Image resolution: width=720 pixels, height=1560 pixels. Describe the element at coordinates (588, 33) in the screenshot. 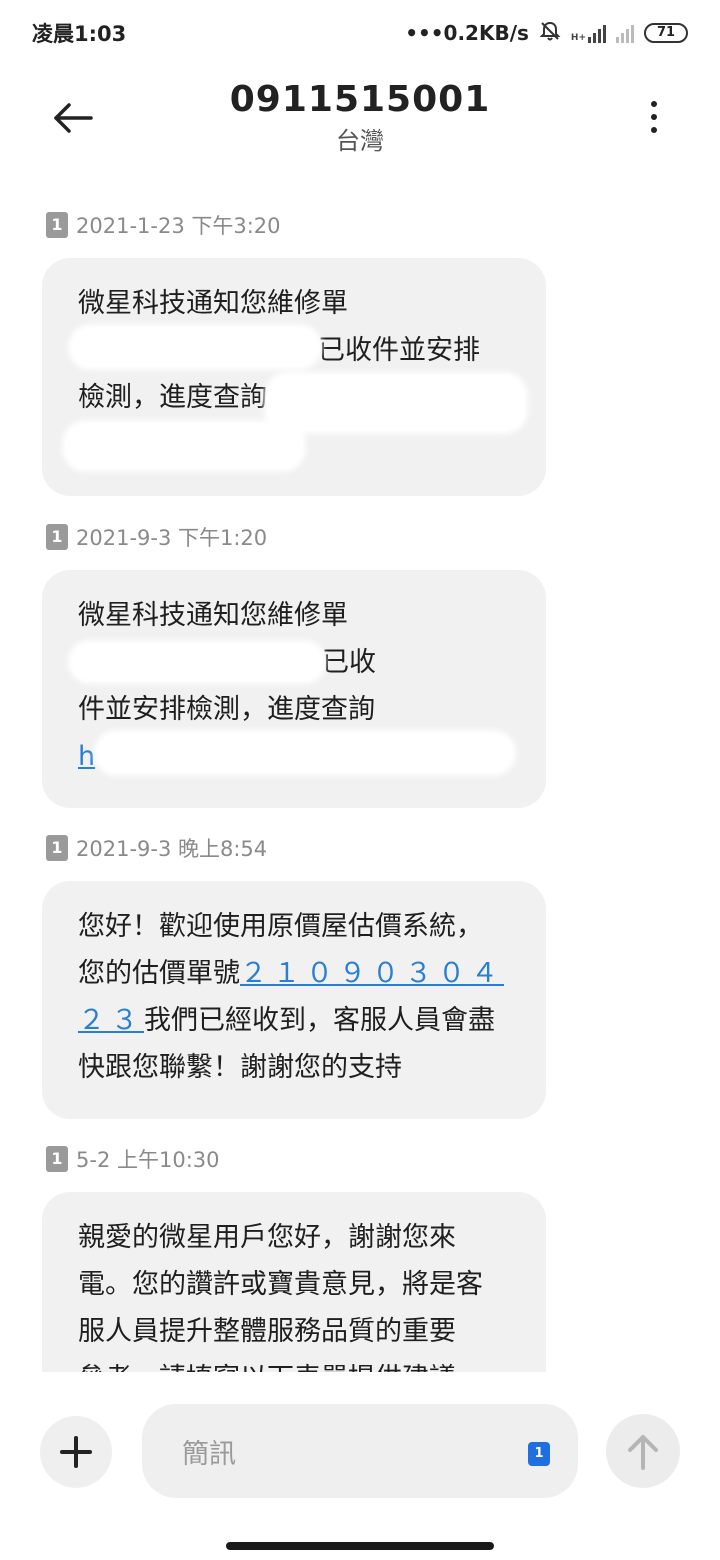

I see `signal-icon: H+` at that location.